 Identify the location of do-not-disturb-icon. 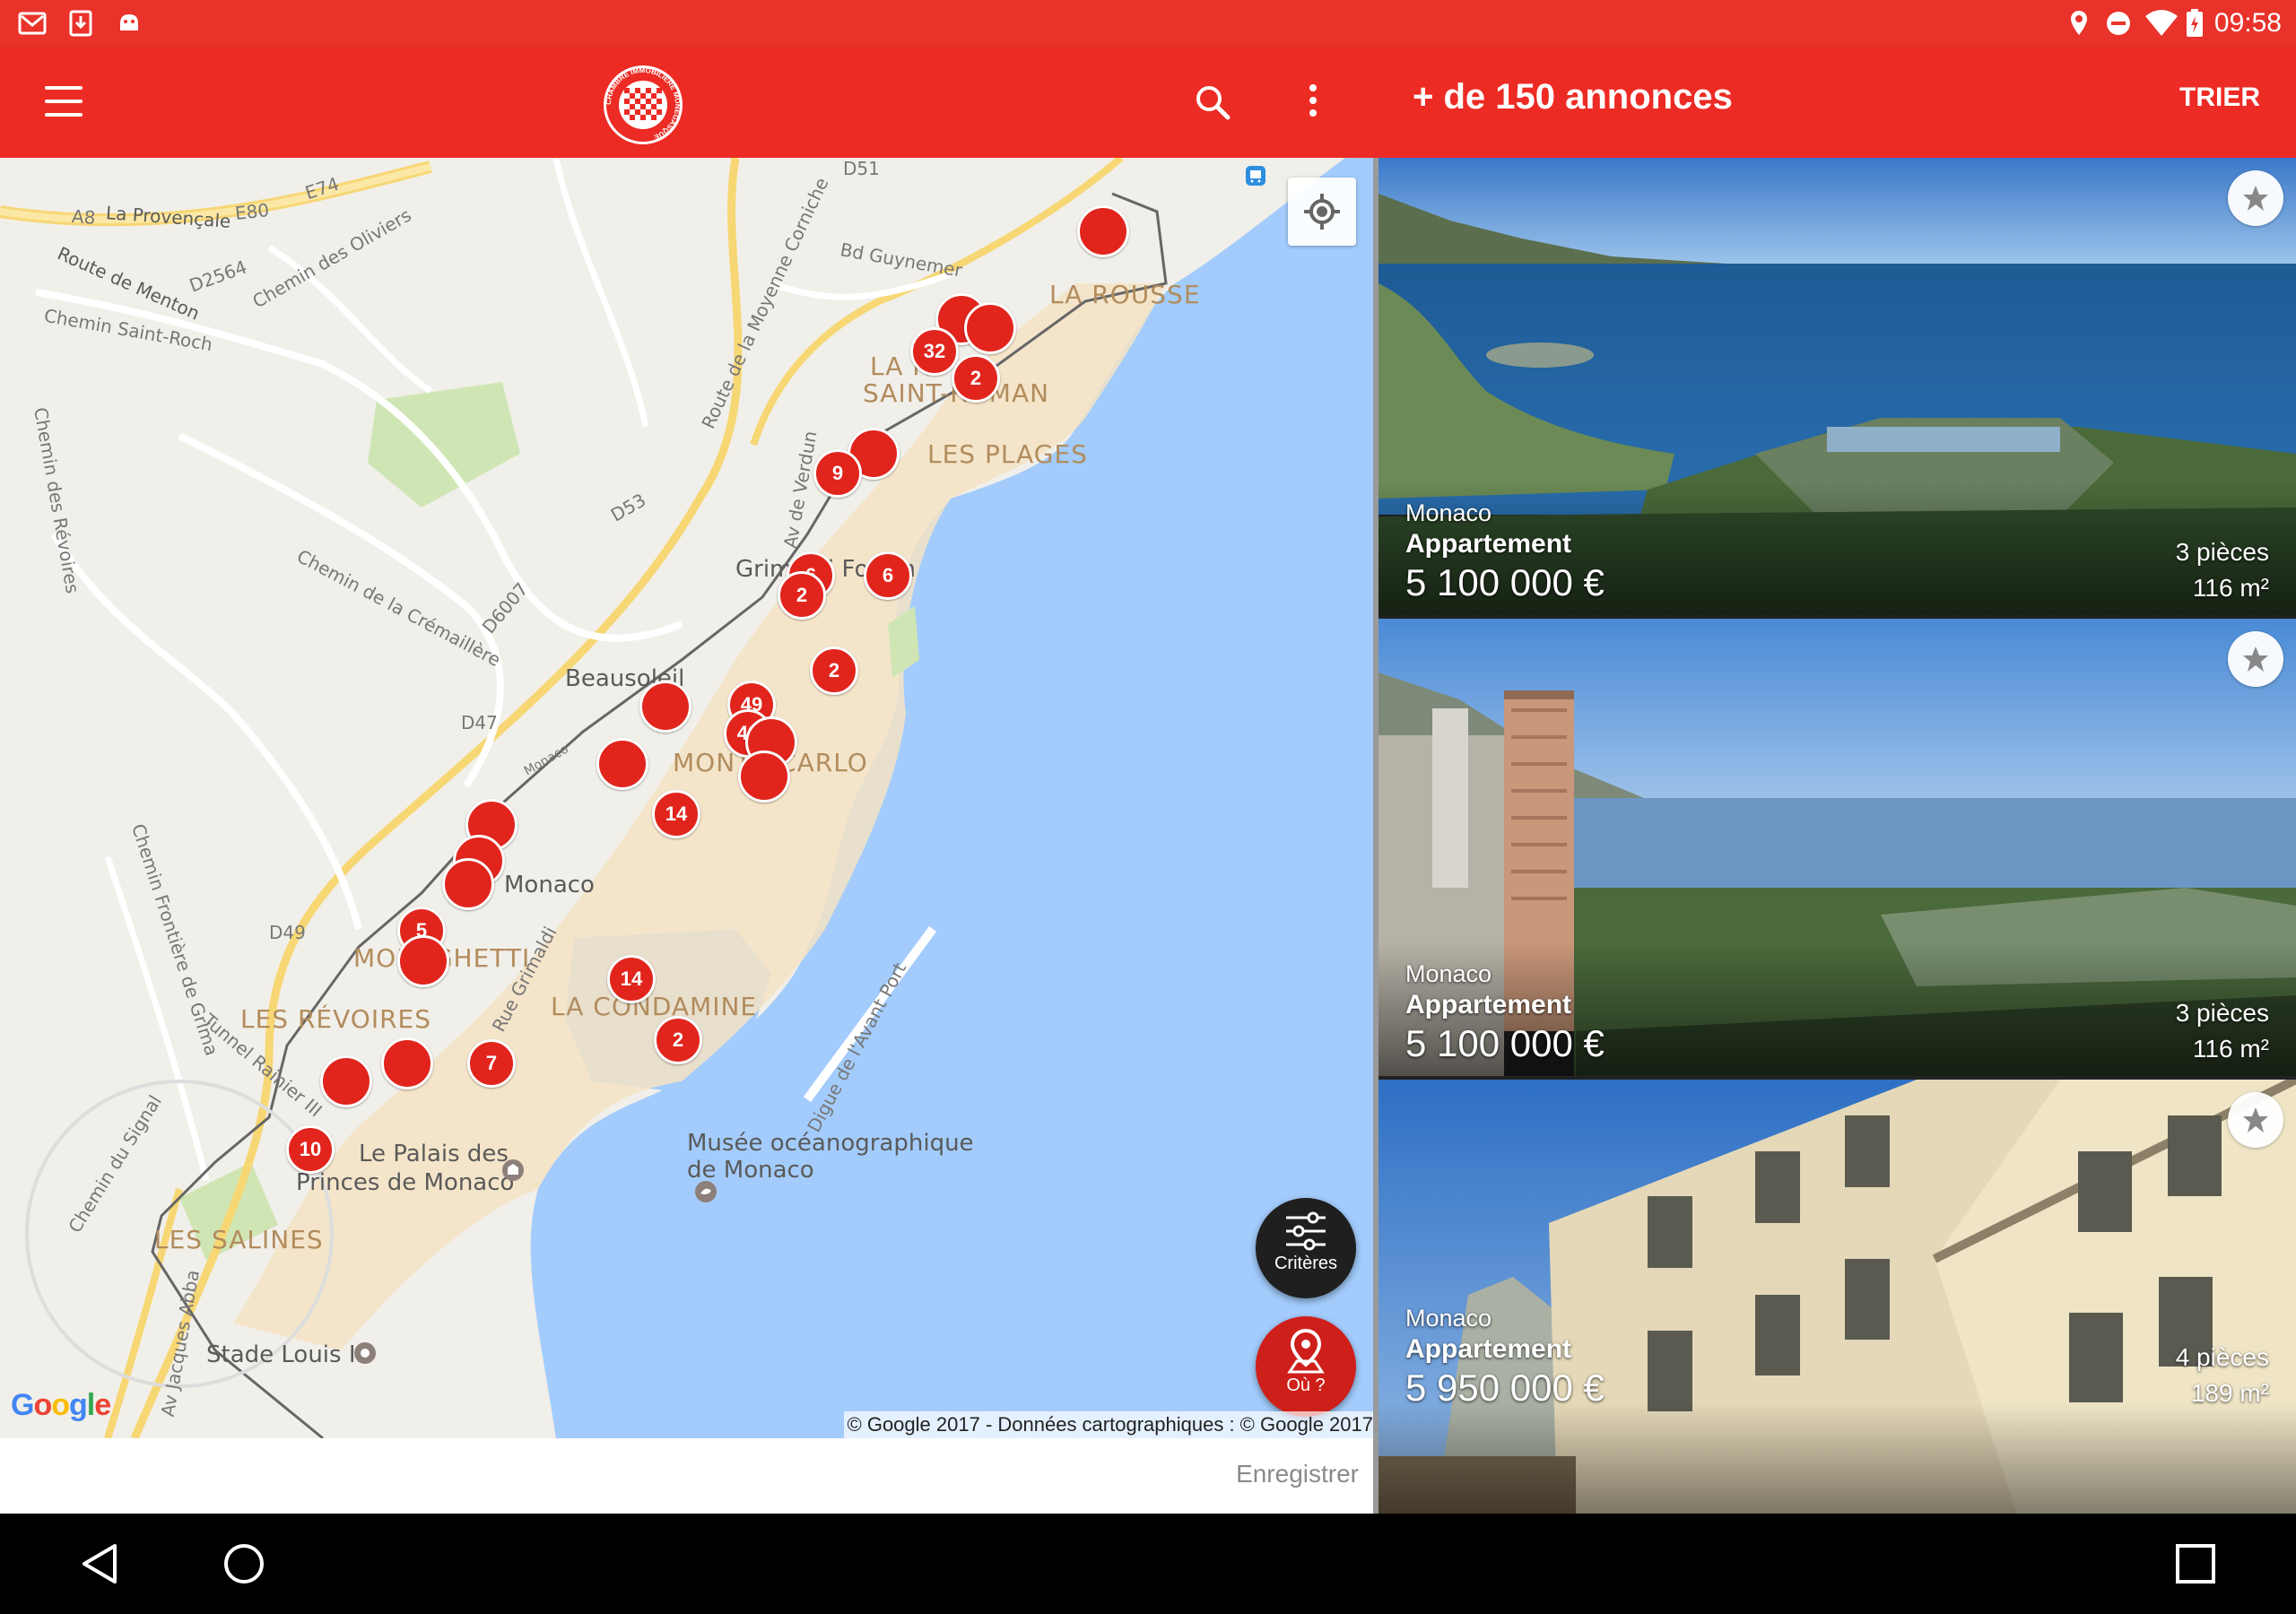
(2118, 23).